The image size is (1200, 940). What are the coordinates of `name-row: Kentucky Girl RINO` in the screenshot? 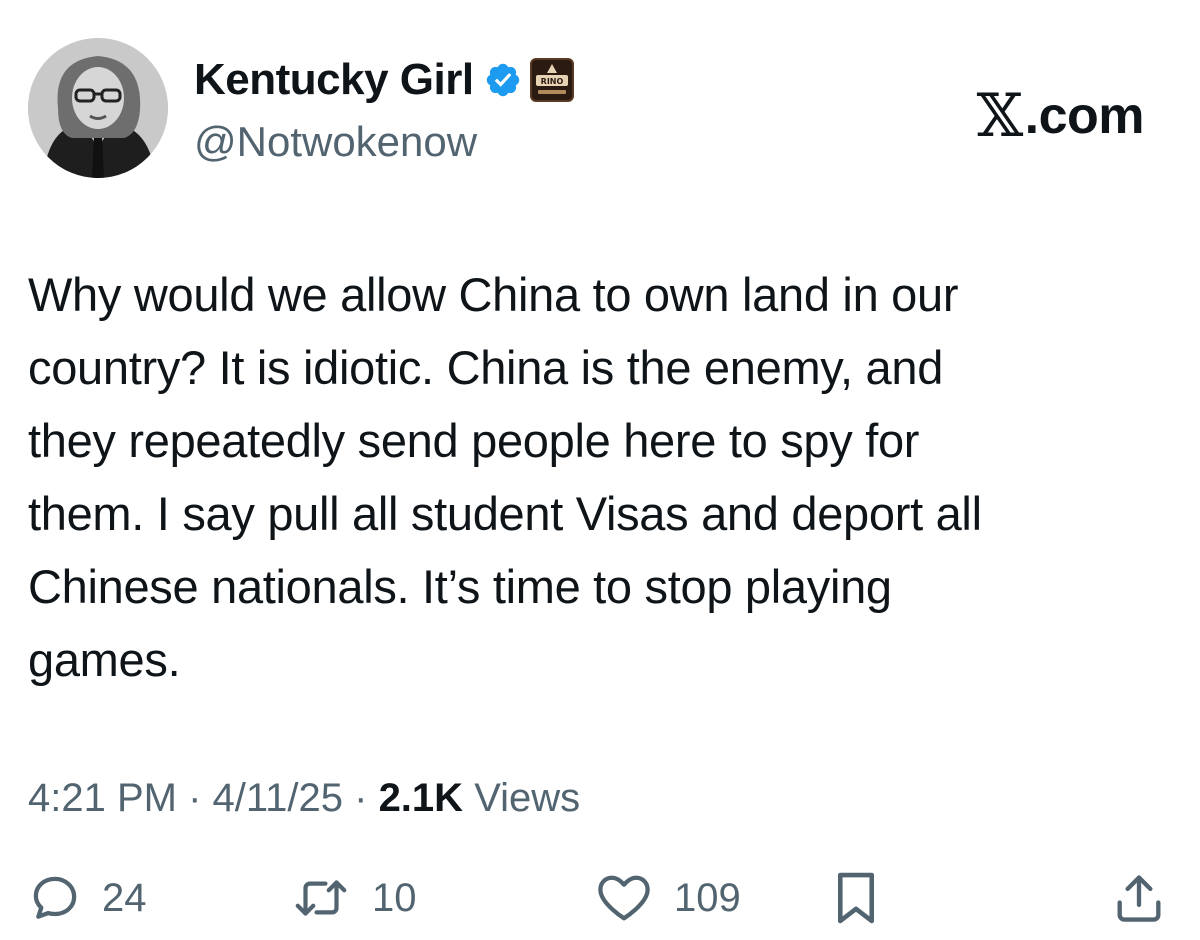 It's located at (384, 80).